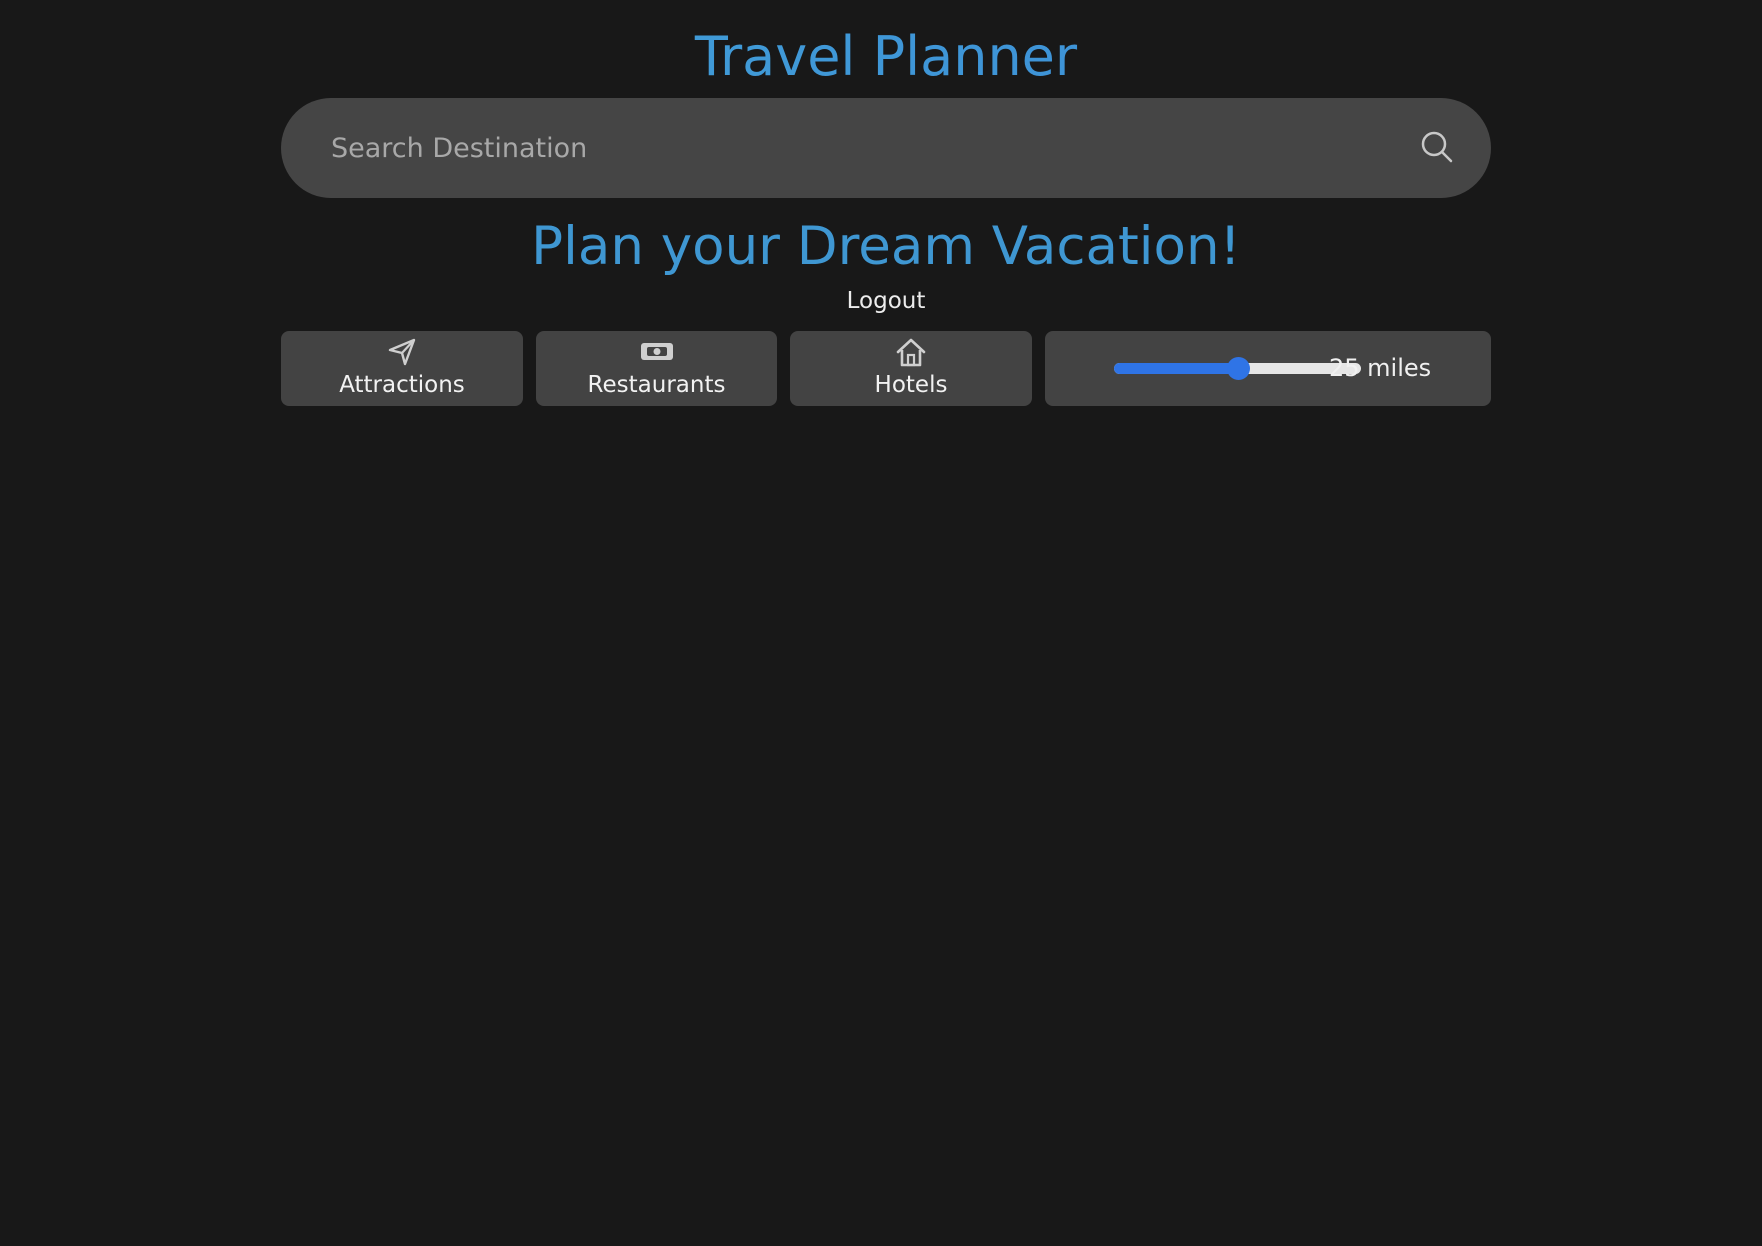 This screenshot has height=1246, width=1762. I want to click on radius-slider, so click(1237, 368).